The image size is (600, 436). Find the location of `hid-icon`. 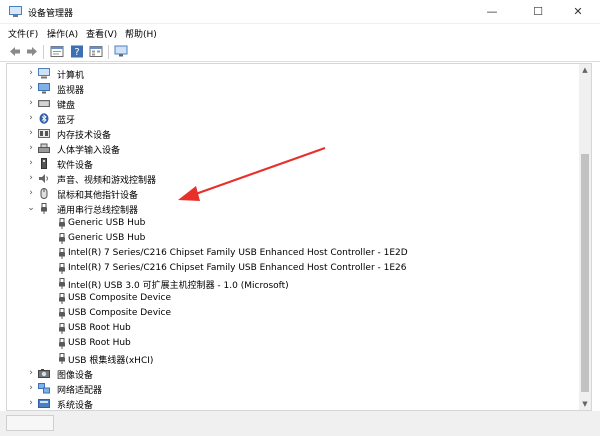

hid-icon is located at coordinates (44, 148).